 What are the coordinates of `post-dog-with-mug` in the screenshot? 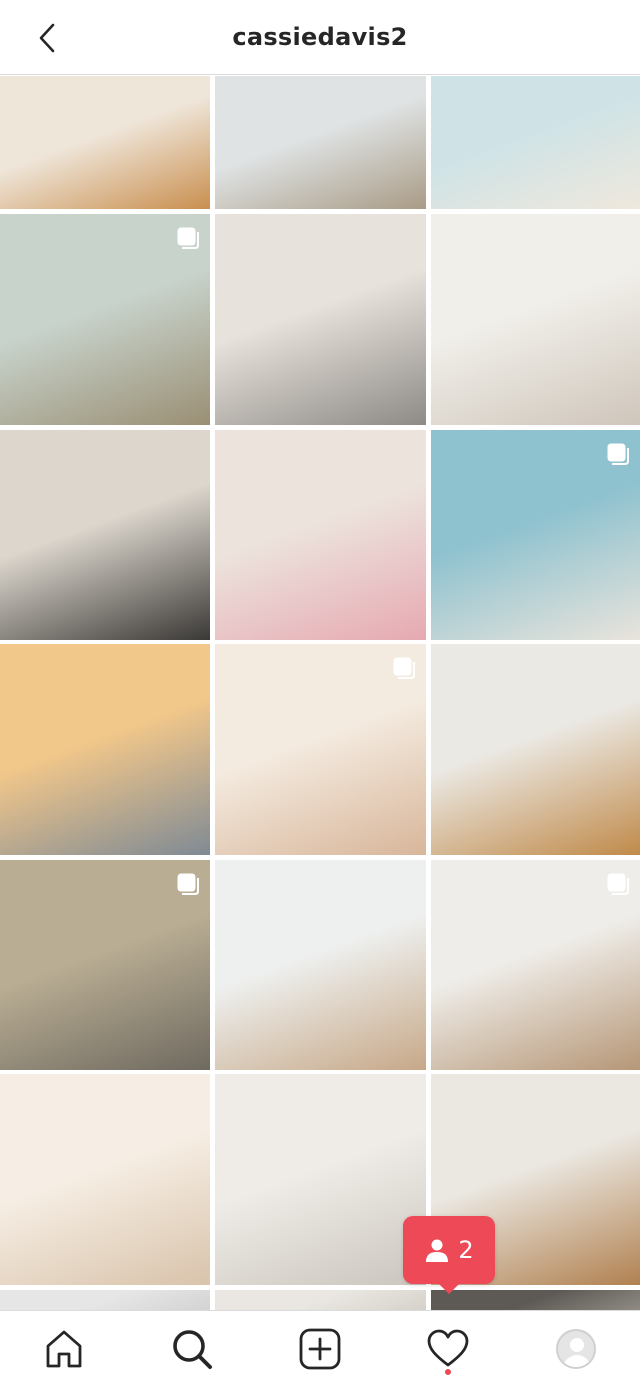 It's located at (535, 749).